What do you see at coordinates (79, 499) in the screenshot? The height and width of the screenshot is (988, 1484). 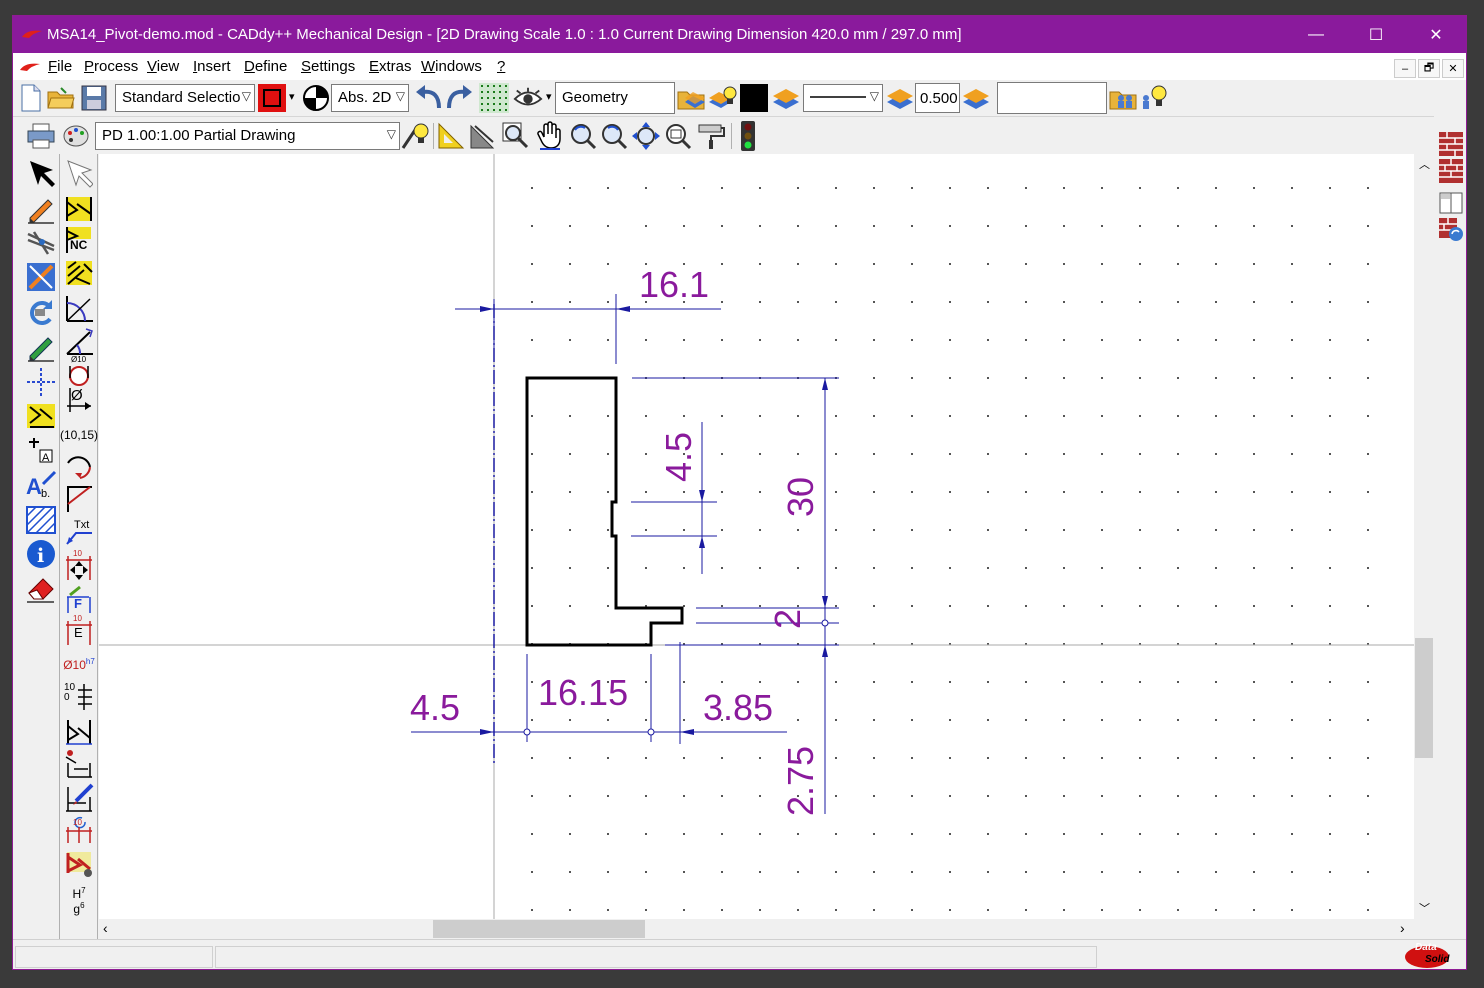 I see `chamfer-dimension-button` at bounding box center [79, 499].